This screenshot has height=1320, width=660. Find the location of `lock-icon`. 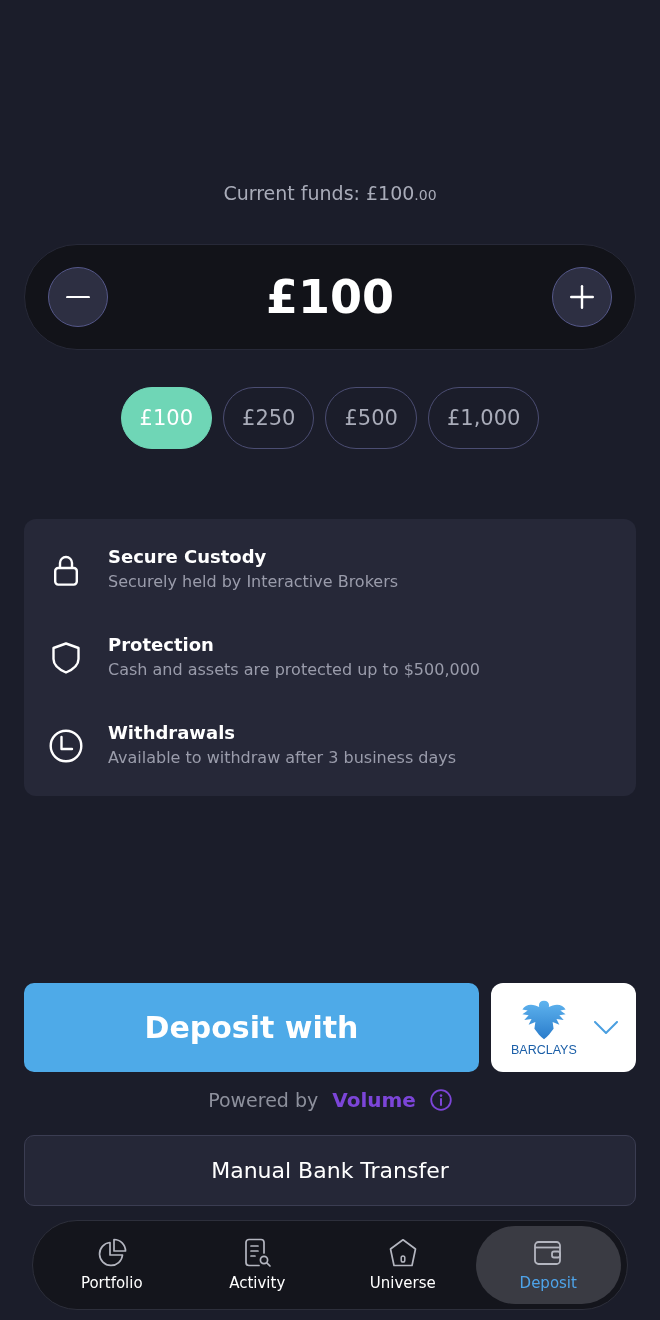

lock-icon is located at coordinates (66, 569).